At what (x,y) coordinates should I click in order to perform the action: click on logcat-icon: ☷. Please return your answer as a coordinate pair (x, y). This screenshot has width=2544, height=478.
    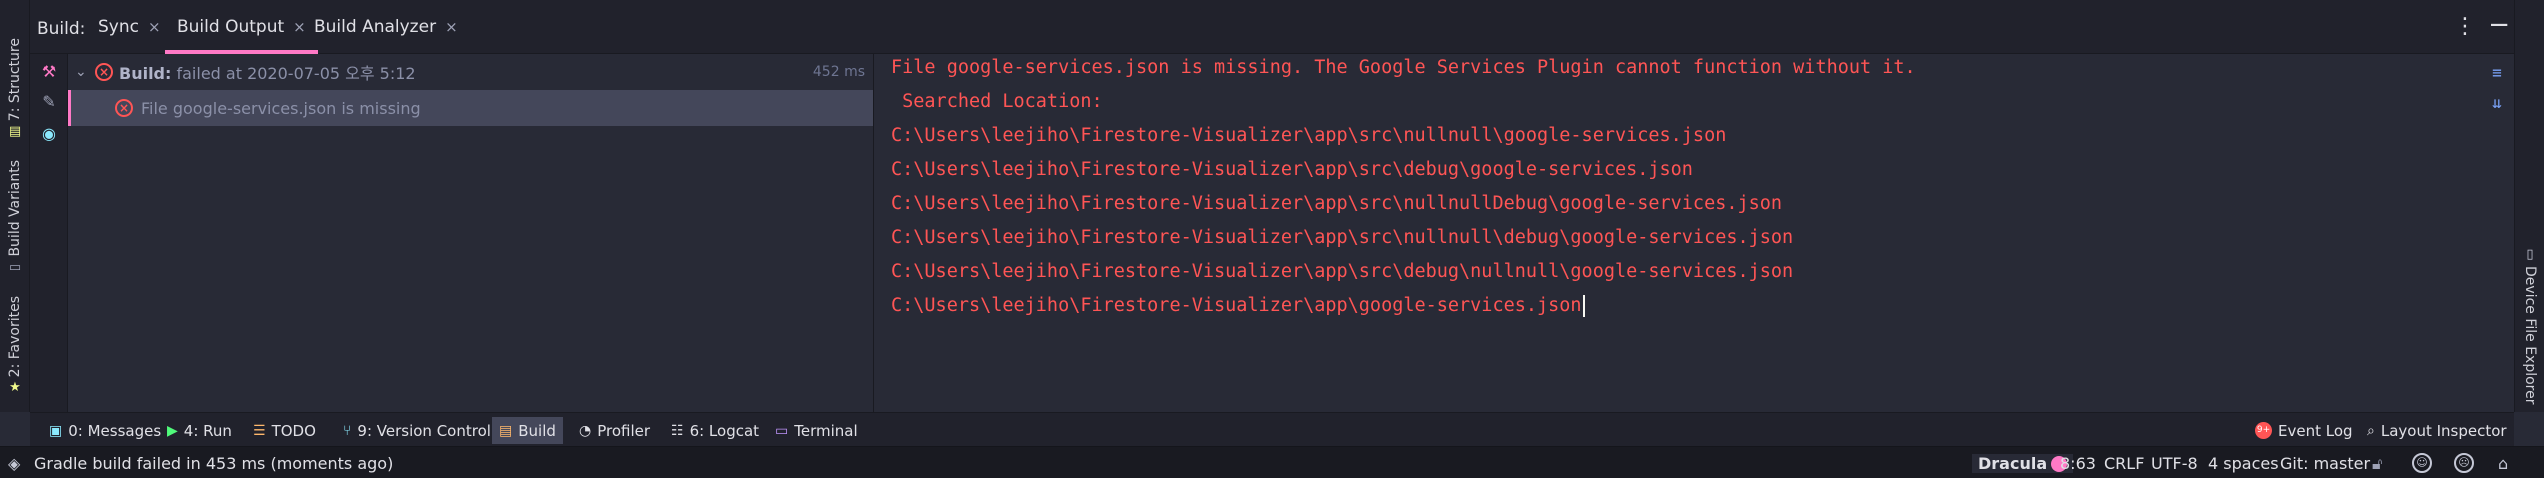
    Looking at the image, I should click on (677, 430).